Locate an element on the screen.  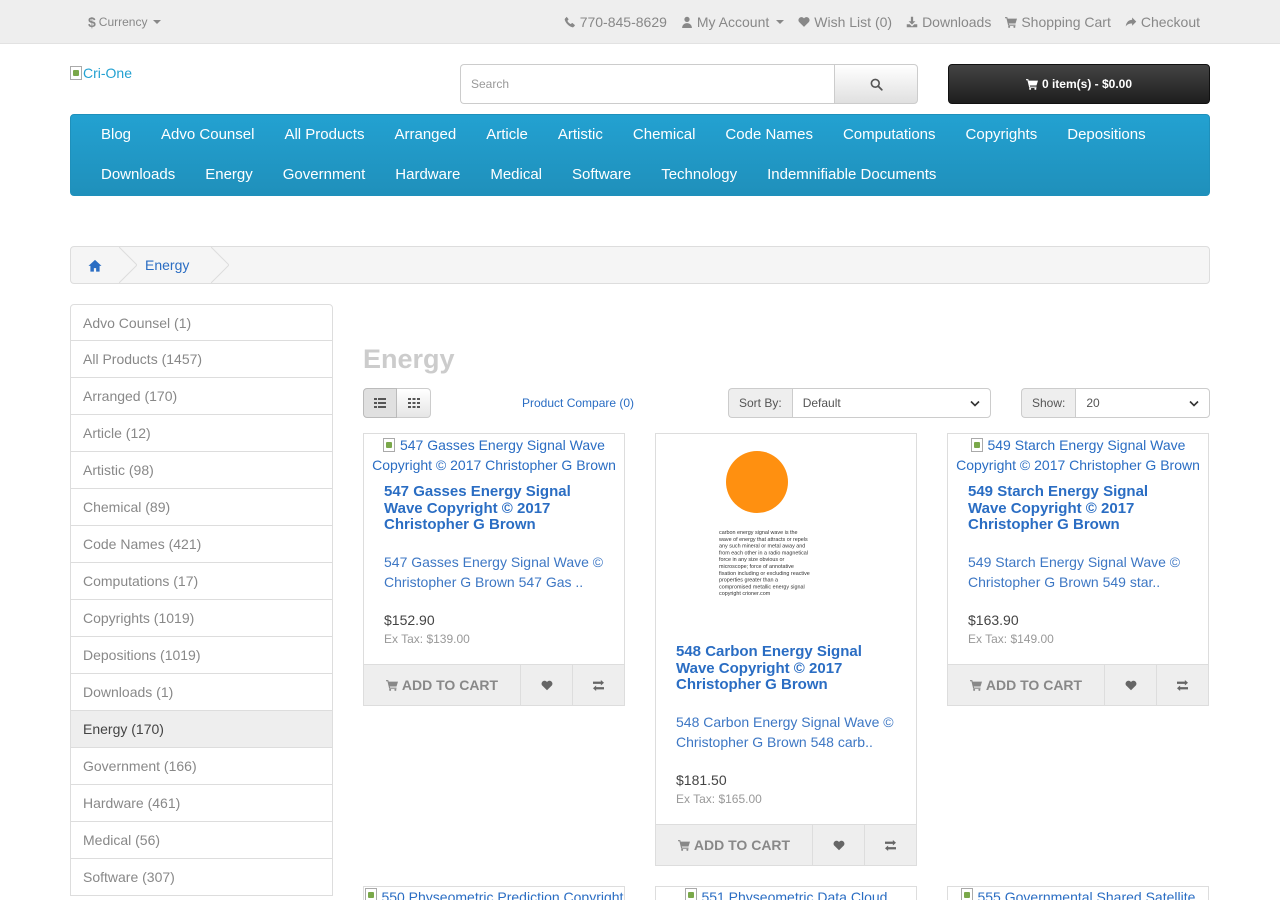
logo: Cri-One is located at coordinates (101, 73).